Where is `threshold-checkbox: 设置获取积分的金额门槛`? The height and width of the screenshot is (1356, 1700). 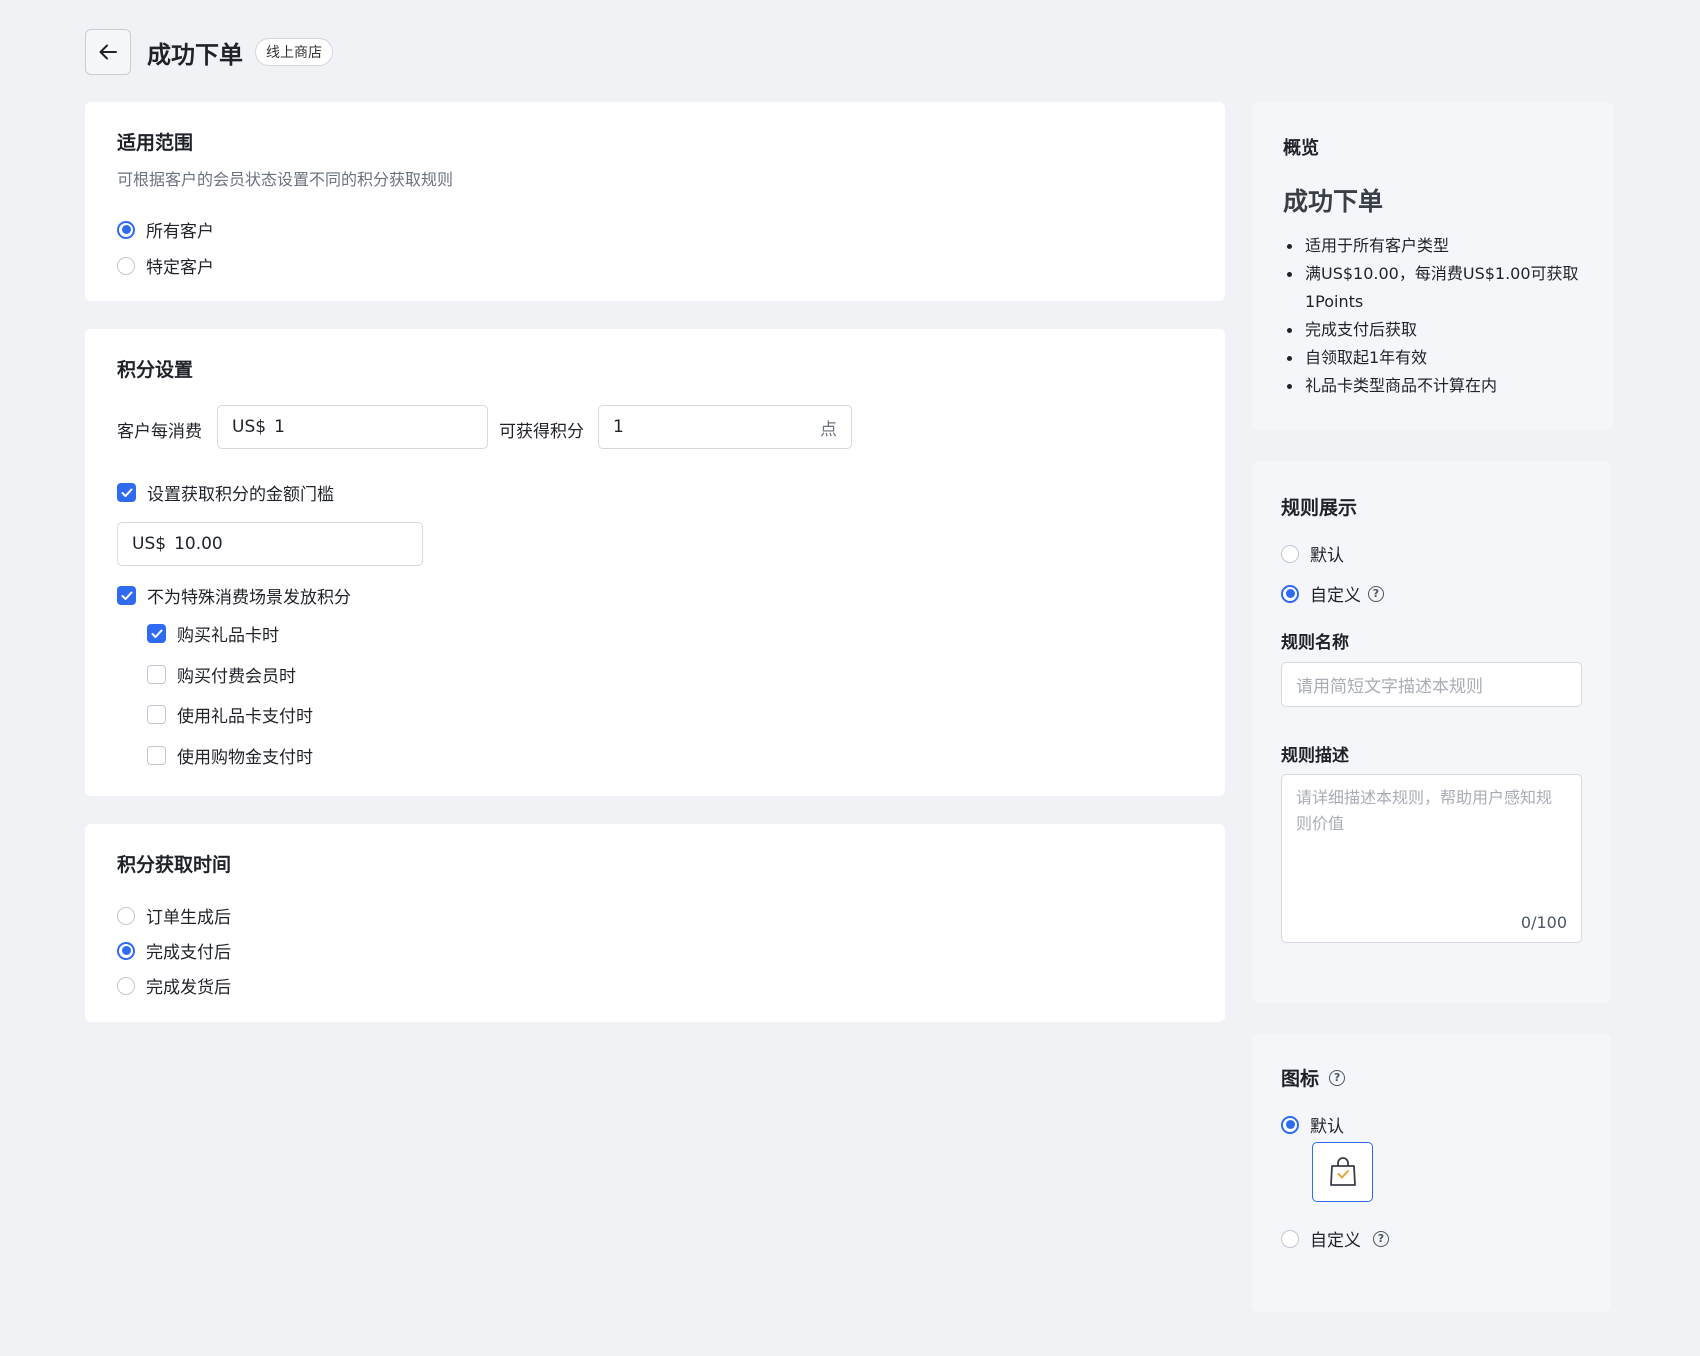 threshold-checkbox: 设置获取积分的金额门槛 is located at coordinates (225, 492).